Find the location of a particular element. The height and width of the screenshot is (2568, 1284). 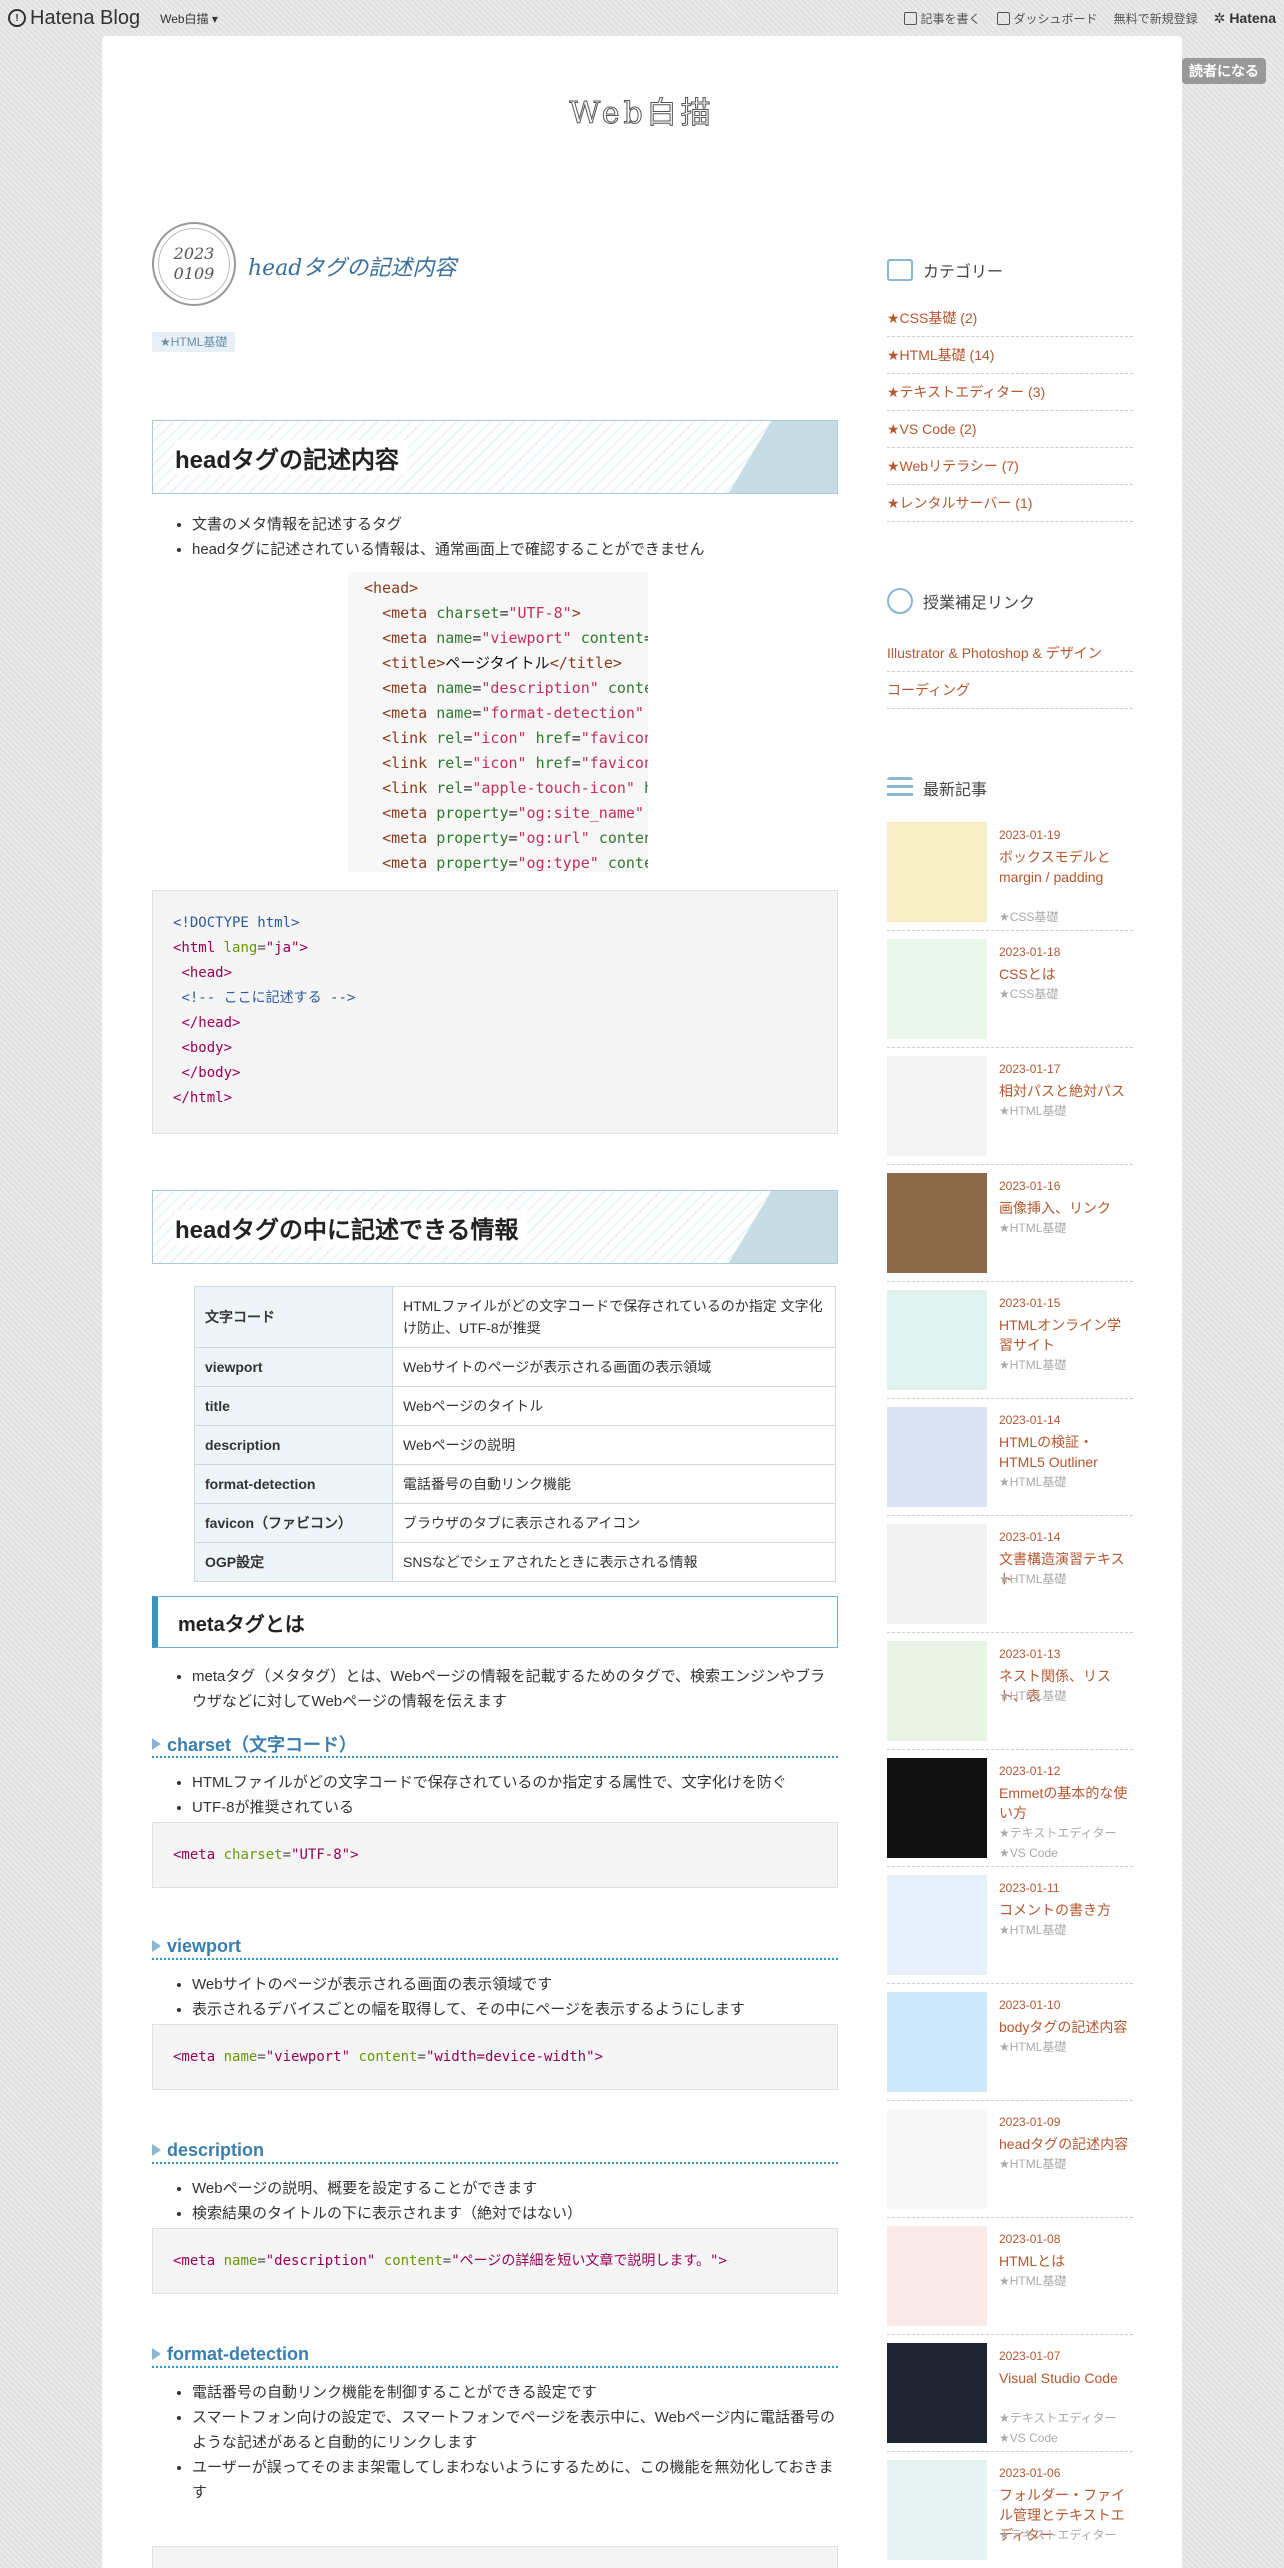

recent-post-title: bodyタグの記述内容 is located at coordinates (1066, 2027).